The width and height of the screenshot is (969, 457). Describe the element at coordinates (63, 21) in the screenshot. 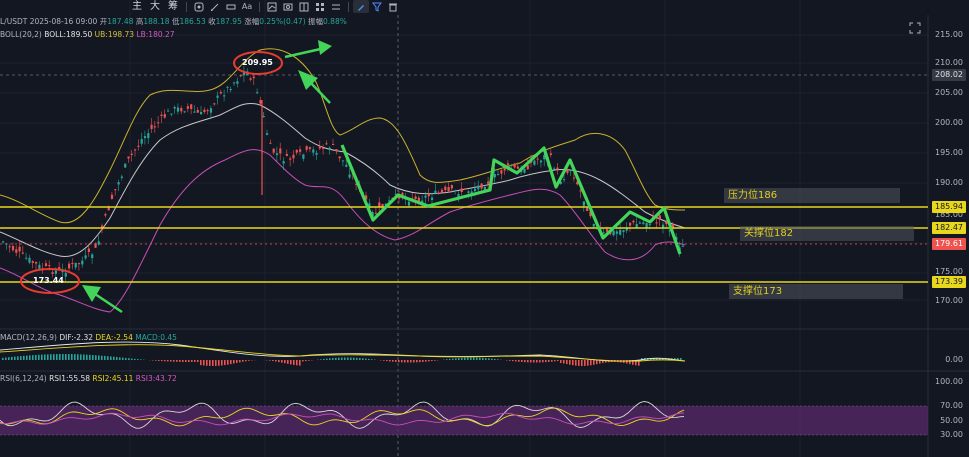

I see `datetime-label: 2025-08-16 09:00` at that location.